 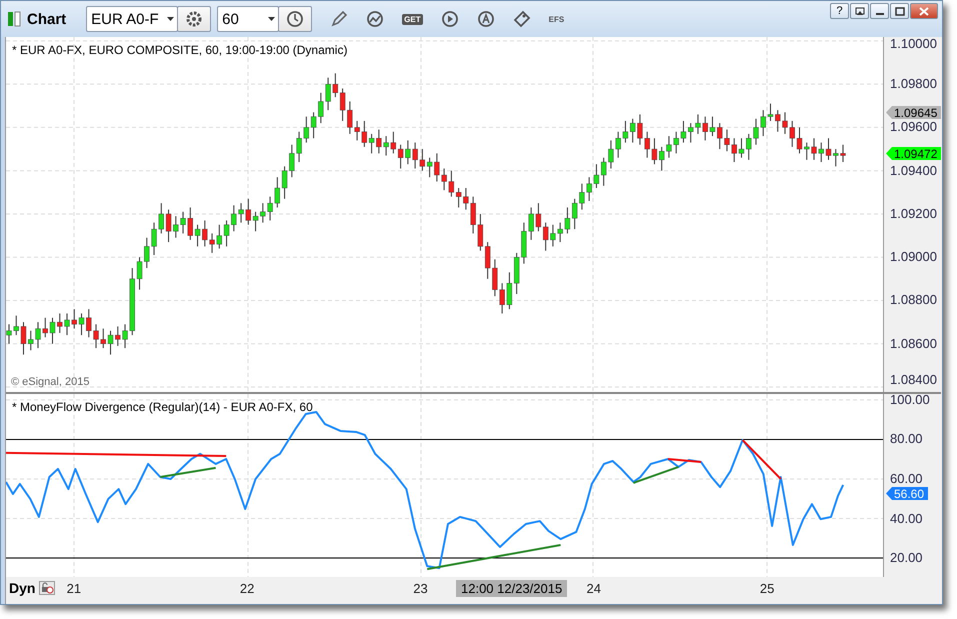 I want to click on dock-button, so click(x=859, y=11).